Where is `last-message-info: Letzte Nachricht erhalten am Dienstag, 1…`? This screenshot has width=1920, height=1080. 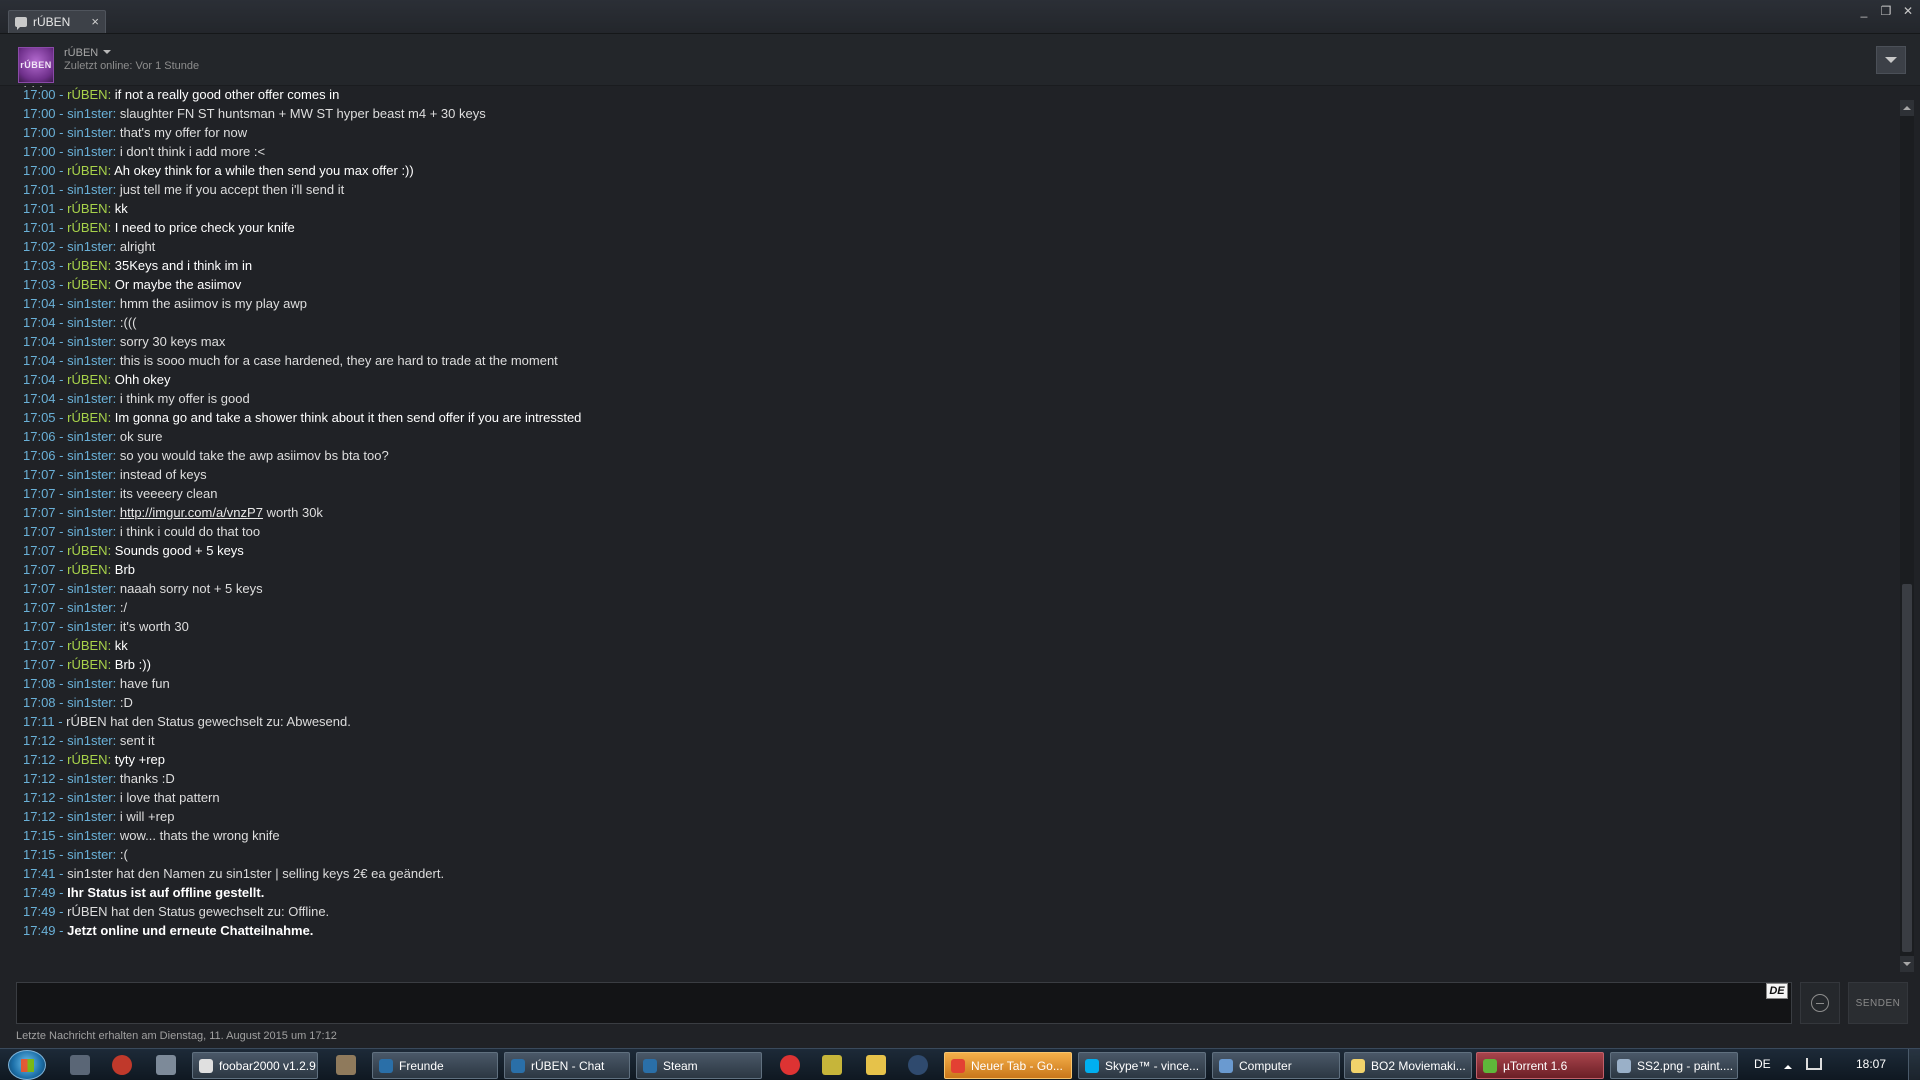 last-message-info: Letzte Nachricht erhalten am Dienstag, 1… is located at coordinates (176, 1036).